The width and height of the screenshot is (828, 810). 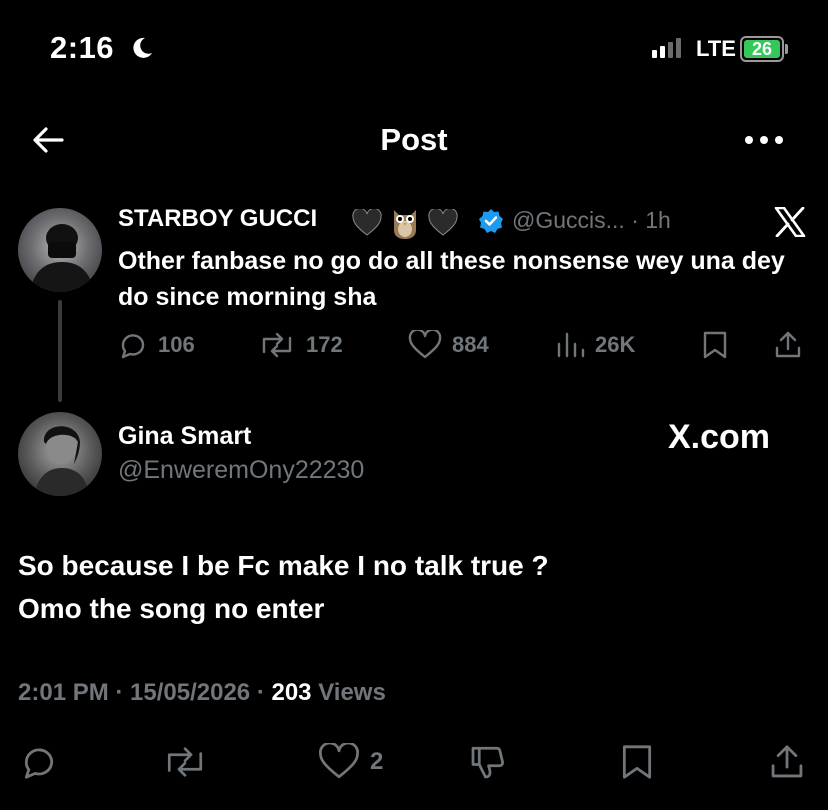 I want to click on status-time: 2:16, so click(x=82, y=47).